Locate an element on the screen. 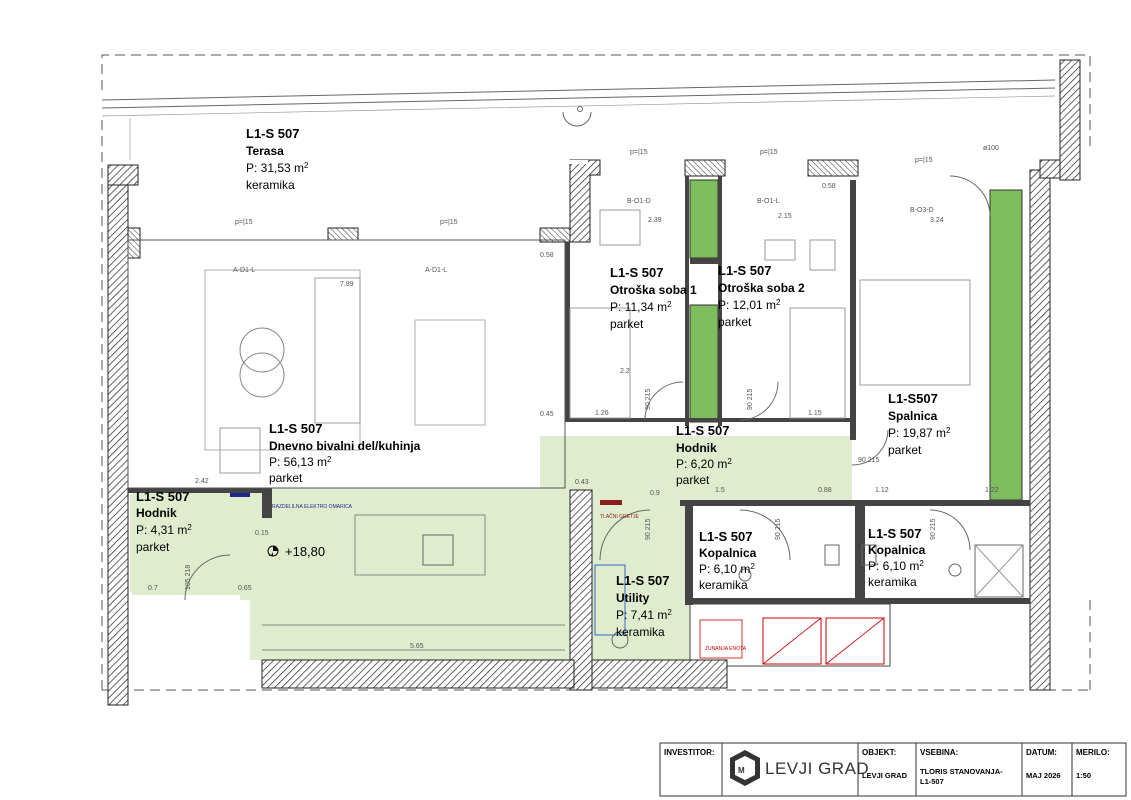  svg-text: P: 6,20 m2 is located at coordinates (704, 464).